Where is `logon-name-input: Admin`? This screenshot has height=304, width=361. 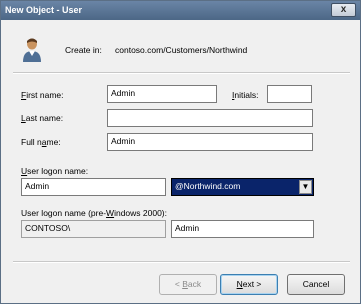 logon-name-input: Admin is located at coordinates (93, 187).